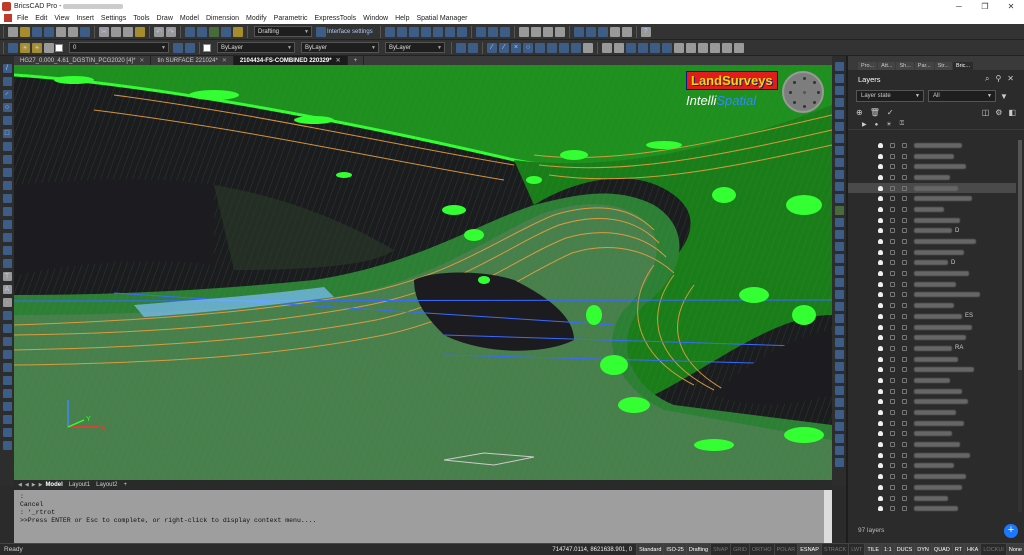 The width and height of the screenshot is (1024, 555). I want to click on pan-icon, so click(437, 31).